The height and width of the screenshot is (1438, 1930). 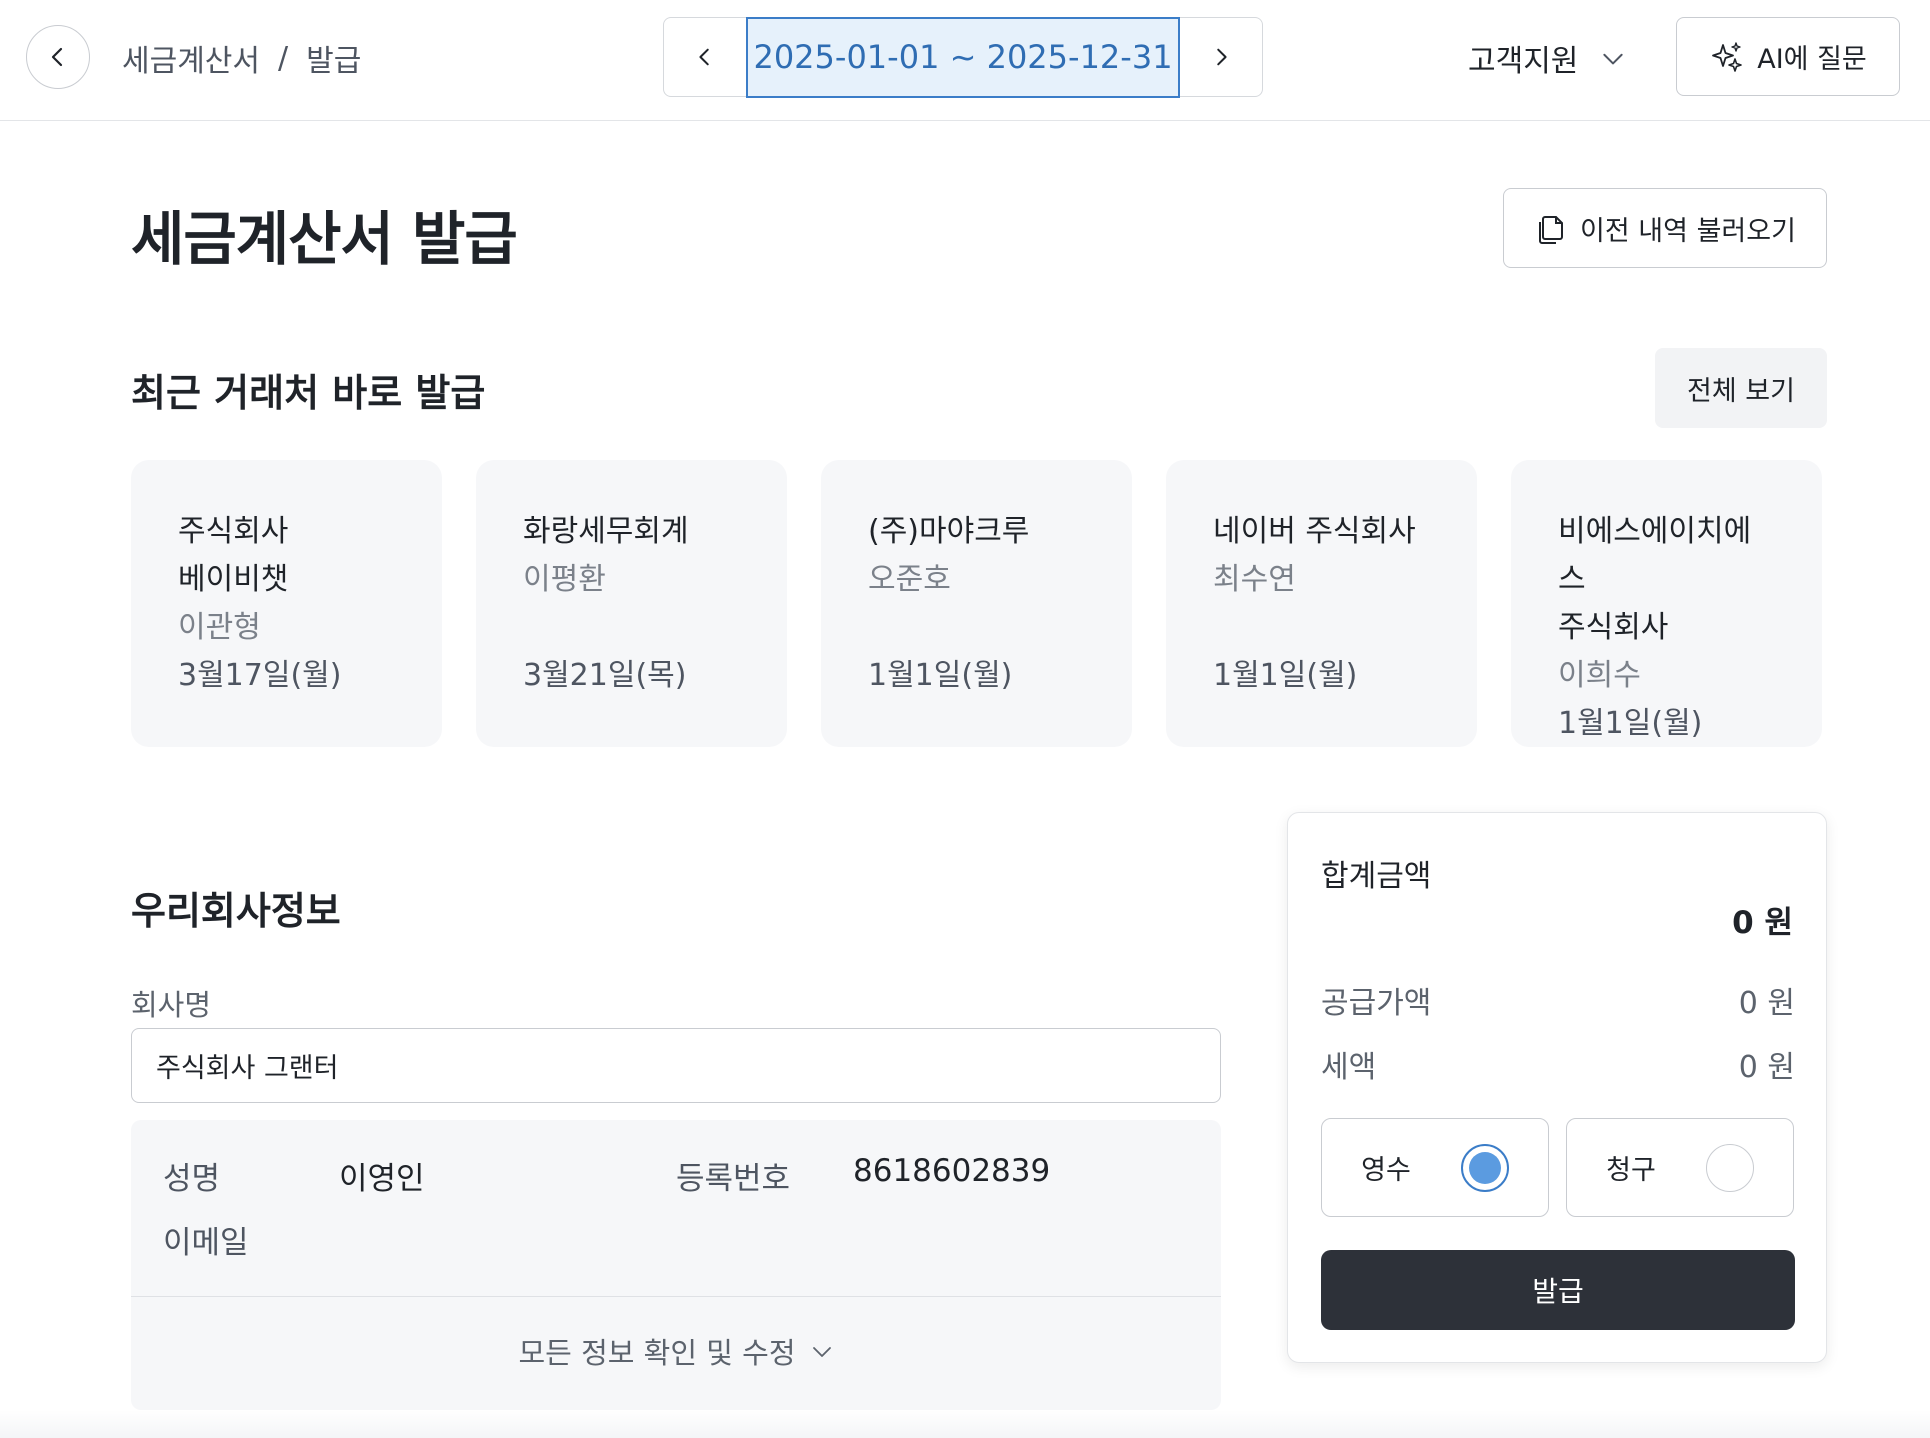 I want to click on partner-contact-name: 이평환, so click(x=564, y=579).